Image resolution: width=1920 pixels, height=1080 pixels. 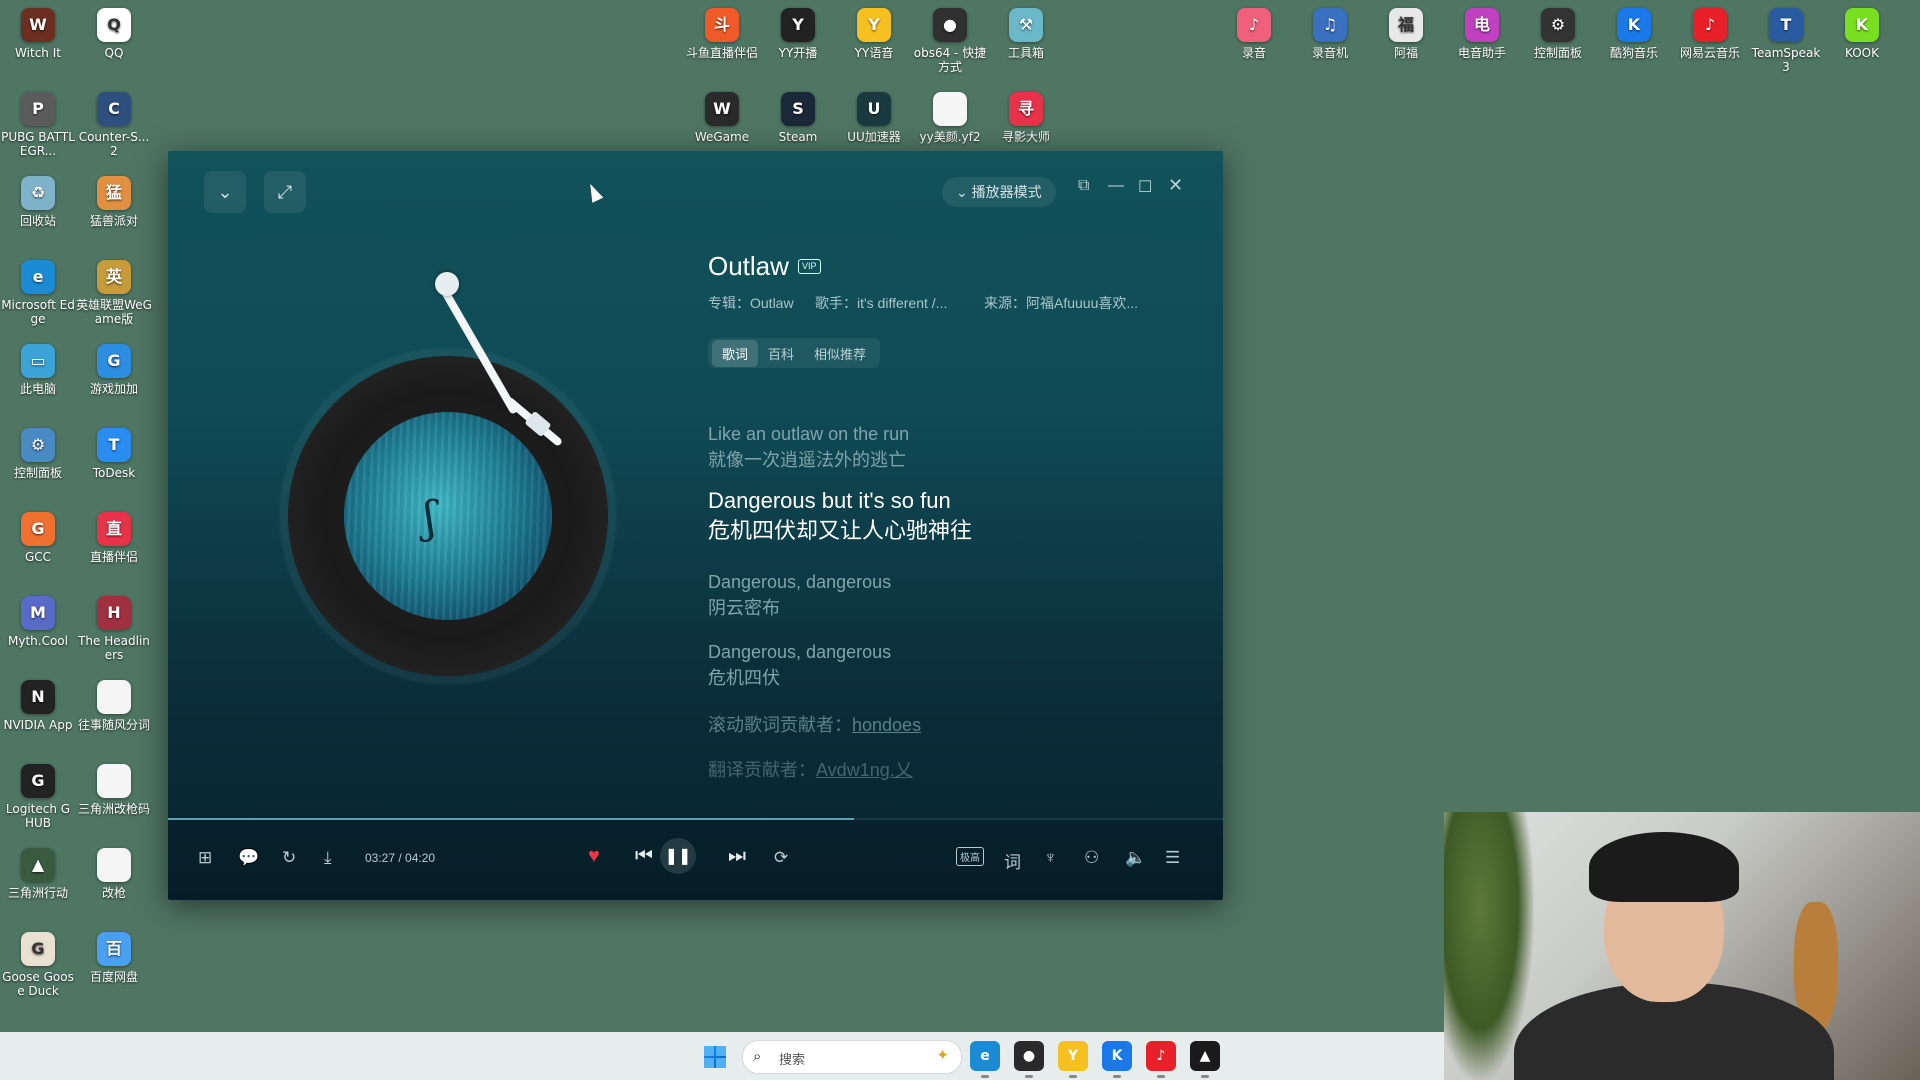 I want to click on maximize-icon: ☐, so click(x=1145, y=187).